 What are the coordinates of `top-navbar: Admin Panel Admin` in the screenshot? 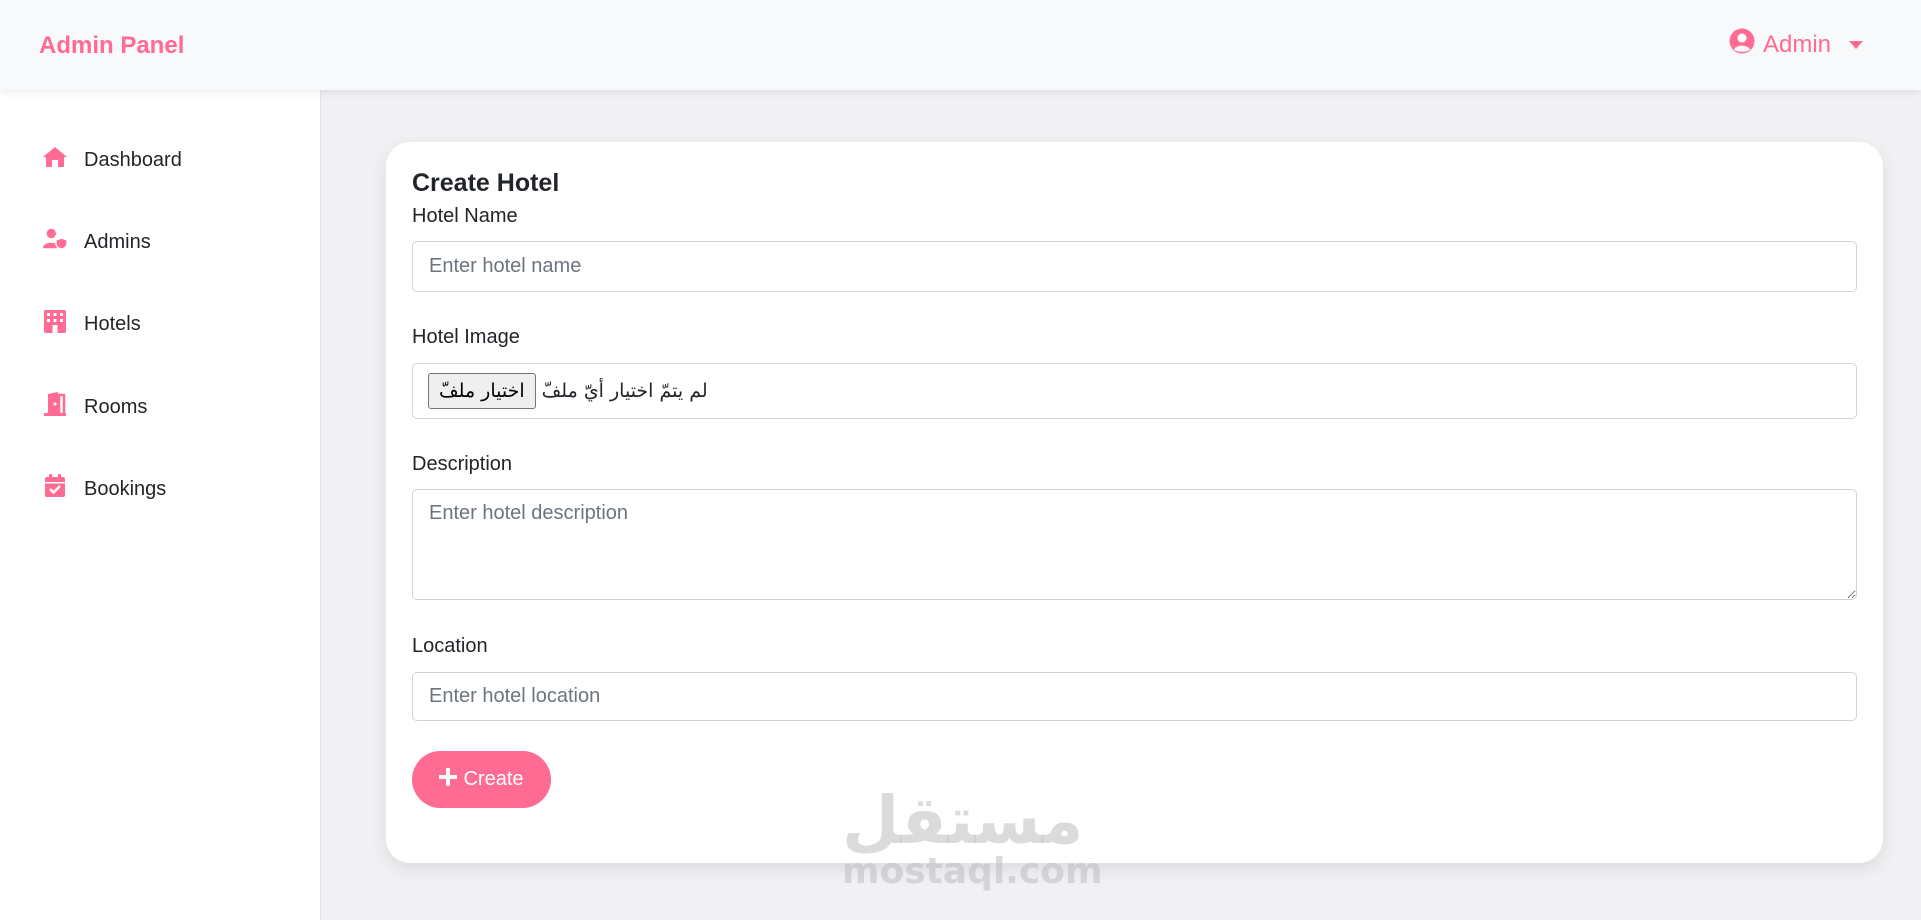 It's located at (960, 45).